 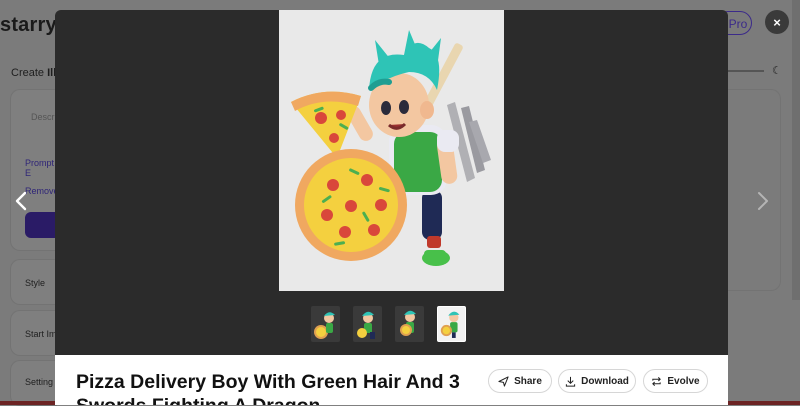 I want to click on send-icon, so click(x=503, y=381).